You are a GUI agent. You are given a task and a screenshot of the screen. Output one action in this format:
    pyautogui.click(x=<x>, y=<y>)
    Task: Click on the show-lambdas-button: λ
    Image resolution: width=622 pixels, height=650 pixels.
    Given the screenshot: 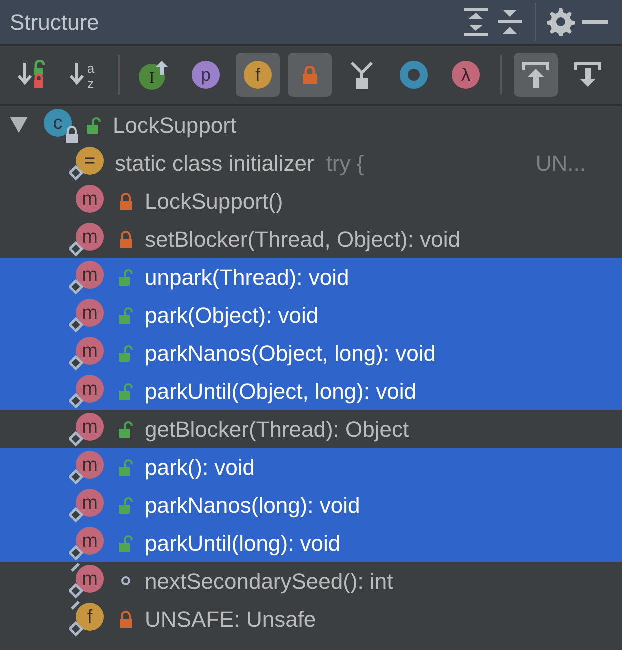 What is the action you would take?
    pyautogui.click(x=466, y=75)
    